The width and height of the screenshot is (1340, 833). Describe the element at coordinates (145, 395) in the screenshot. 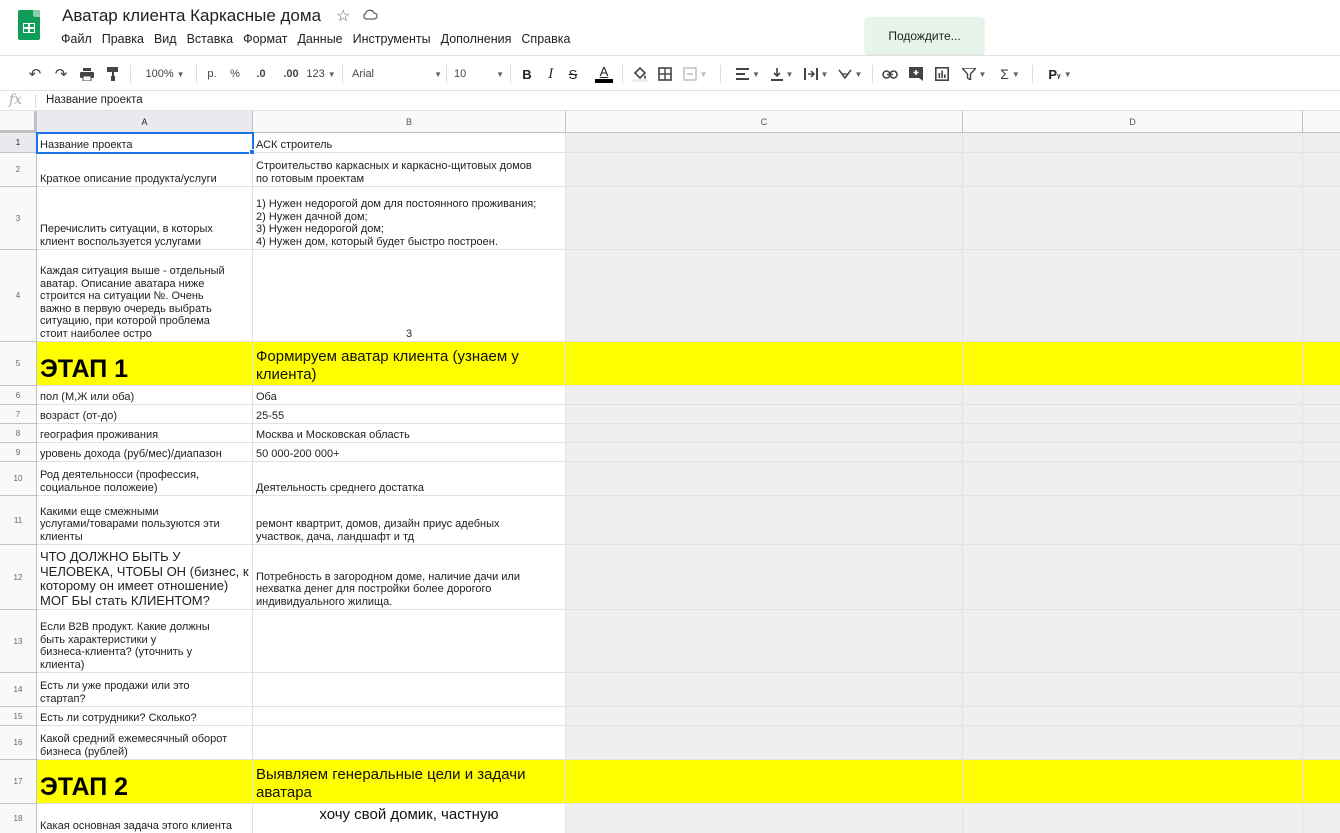

I see `cell-a: пол (М,Ж или оба)` at that location.